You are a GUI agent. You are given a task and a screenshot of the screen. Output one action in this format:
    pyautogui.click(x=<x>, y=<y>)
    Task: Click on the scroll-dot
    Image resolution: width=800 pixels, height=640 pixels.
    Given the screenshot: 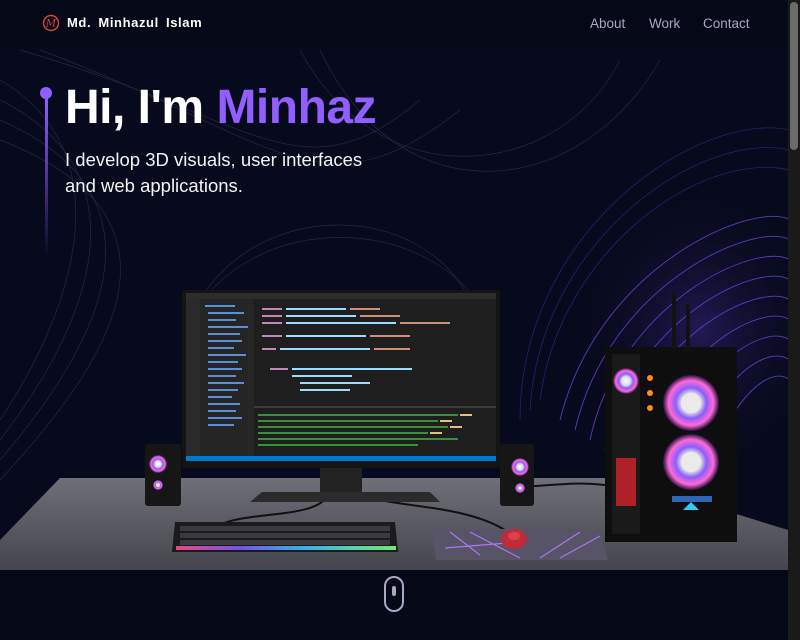 What is the action you would take?
    pyautogui.click(x=394, y=591)
    